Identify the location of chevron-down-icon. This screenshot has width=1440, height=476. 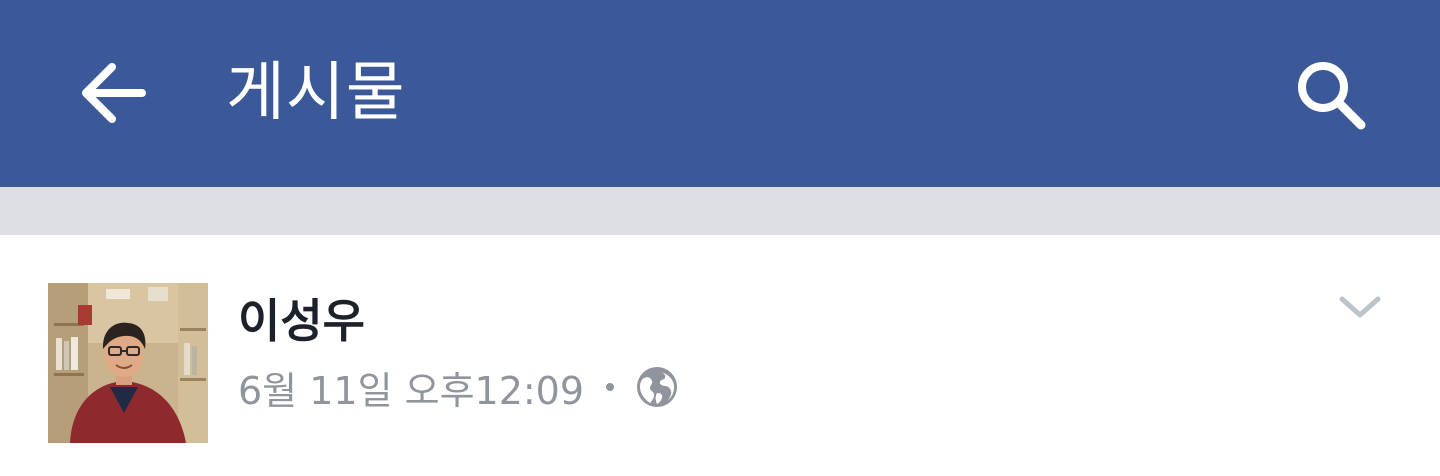
(1360, 307).